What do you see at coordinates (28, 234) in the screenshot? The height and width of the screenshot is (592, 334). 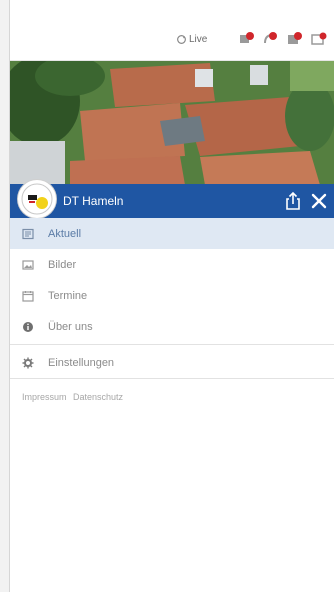 I see `news-icon` at bounding box center [28, 234].